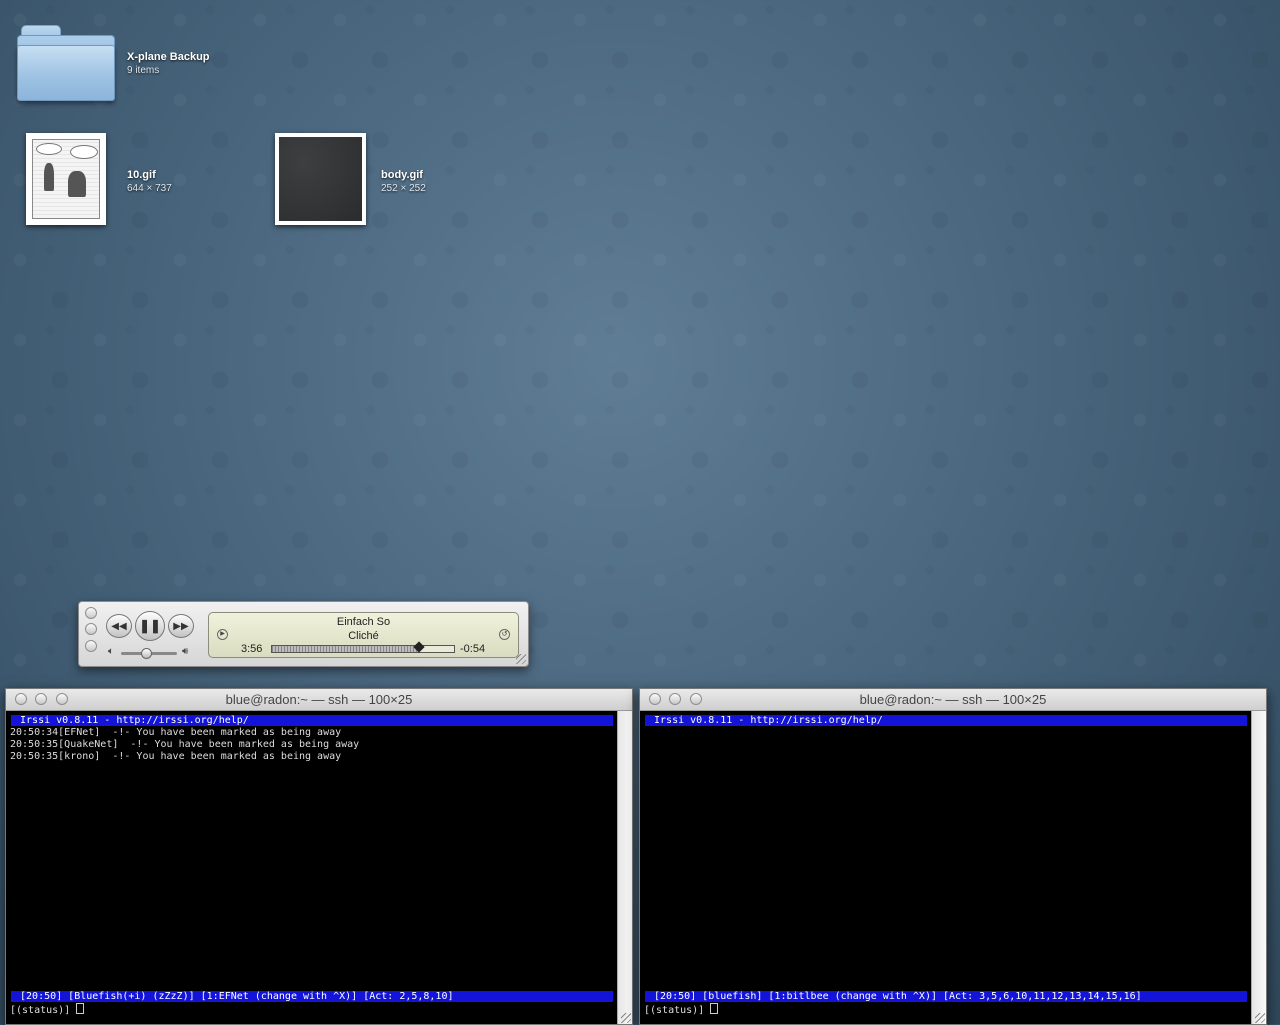 This screenshot has width=1280, height=1025. I want to click on play-pause-button: ❚❚, so click(150, 626).